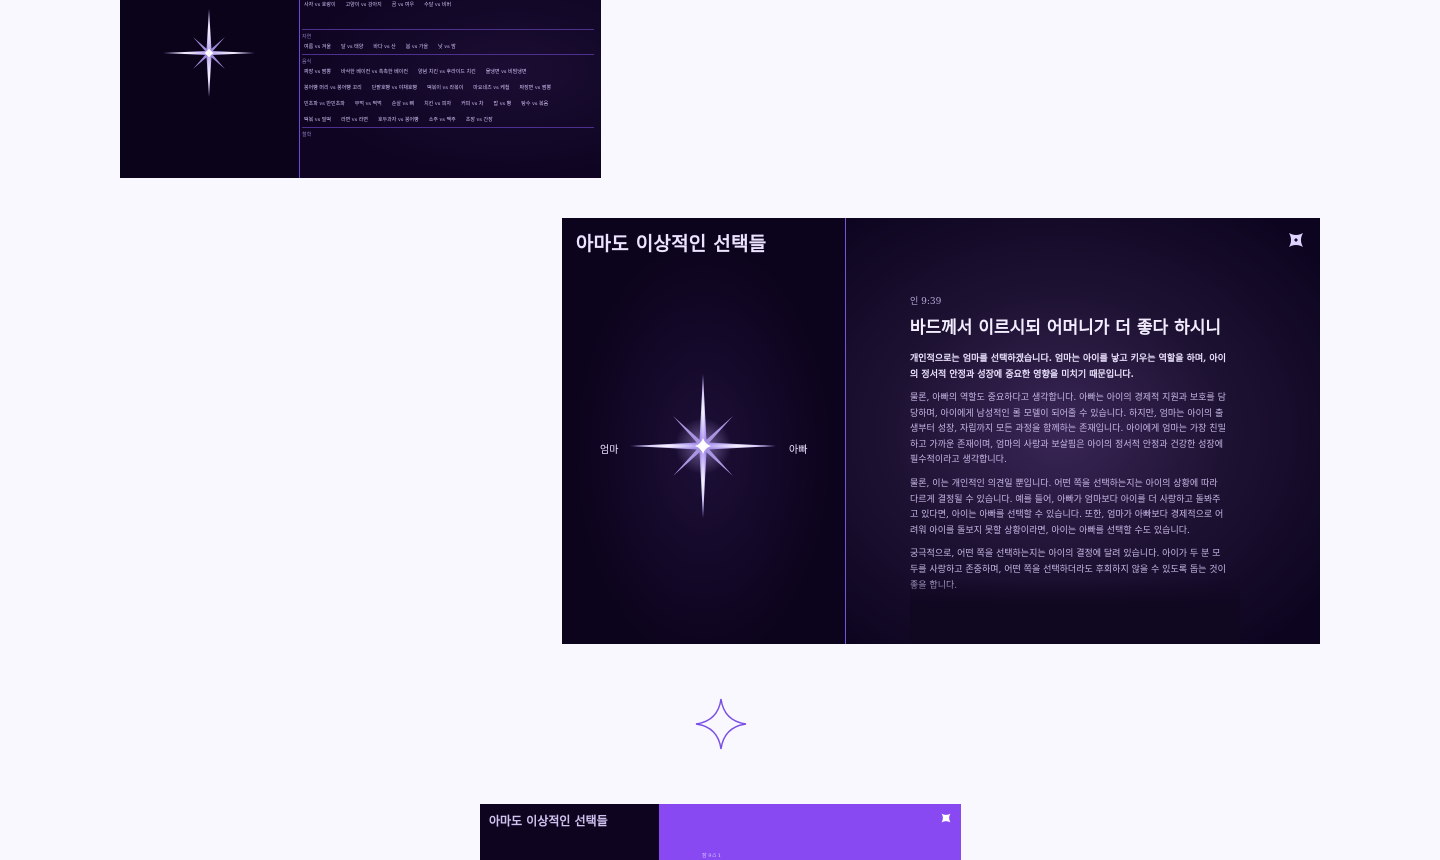 The image size is (1440, 860). What do you see at coordinates (926, 302) in the screenshot?
I see `verse-reference: 인 9:39` at bounding box center [926, 302].